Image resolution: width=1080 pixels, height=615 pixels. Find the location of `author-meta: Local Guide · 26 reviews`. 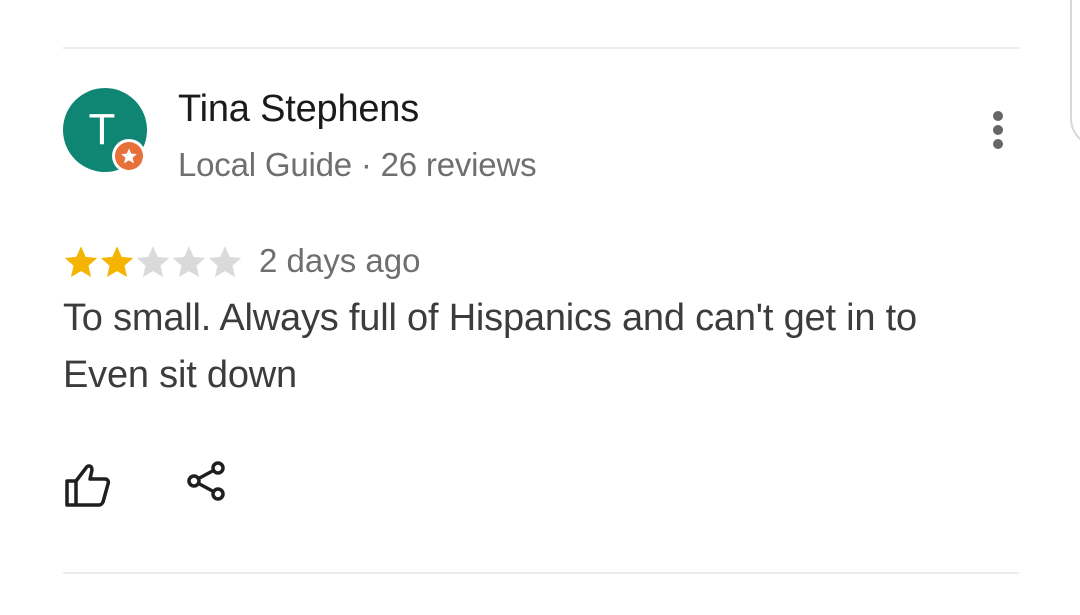

author-meta: Local Guide · 26 reviews is located at coordinates (357, 164).